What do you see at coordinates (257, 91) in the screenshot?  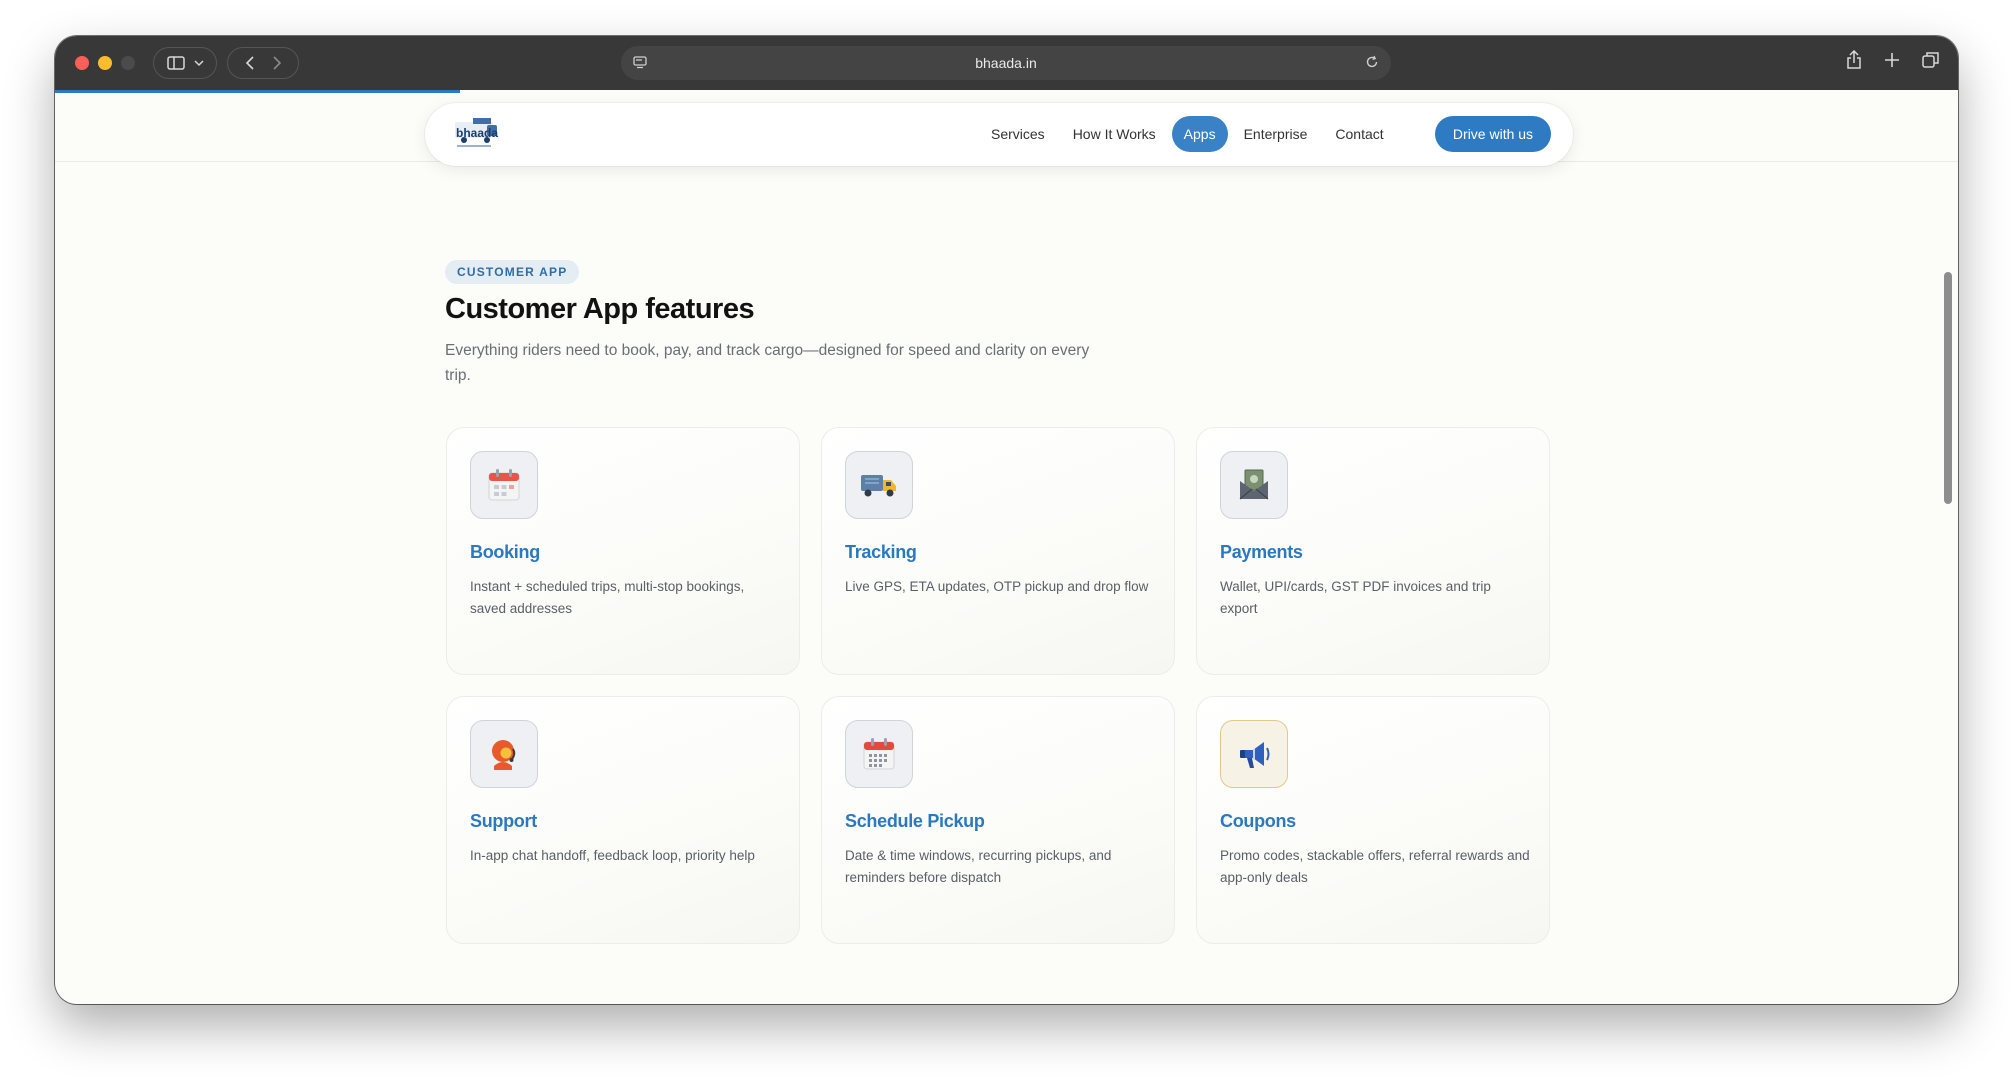 I see `page-load-progress` at bounding box center [257, 91].